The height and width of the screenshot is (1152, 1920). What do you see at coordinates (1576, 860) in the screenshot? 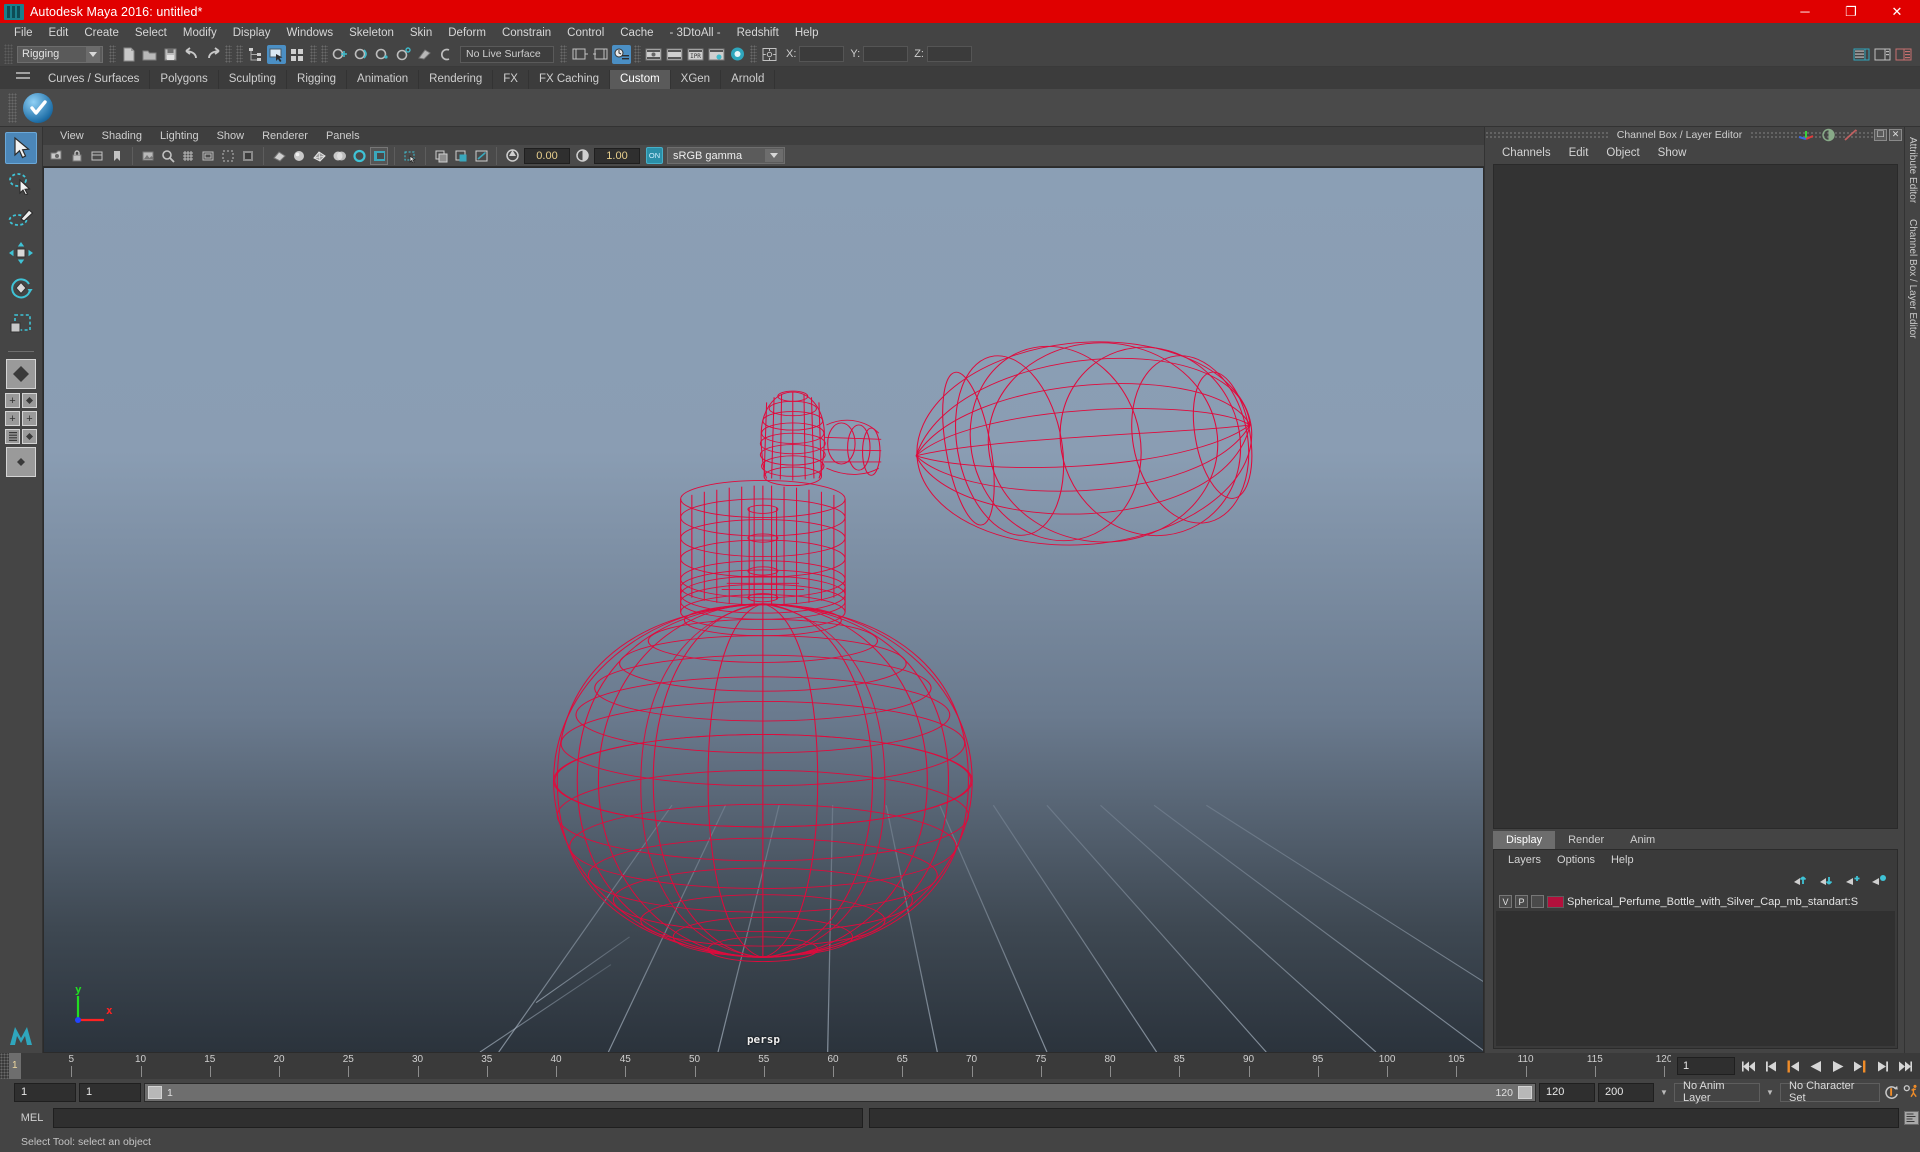
I see `layer-menu-options: Options` at bounding box center [1576, 860].